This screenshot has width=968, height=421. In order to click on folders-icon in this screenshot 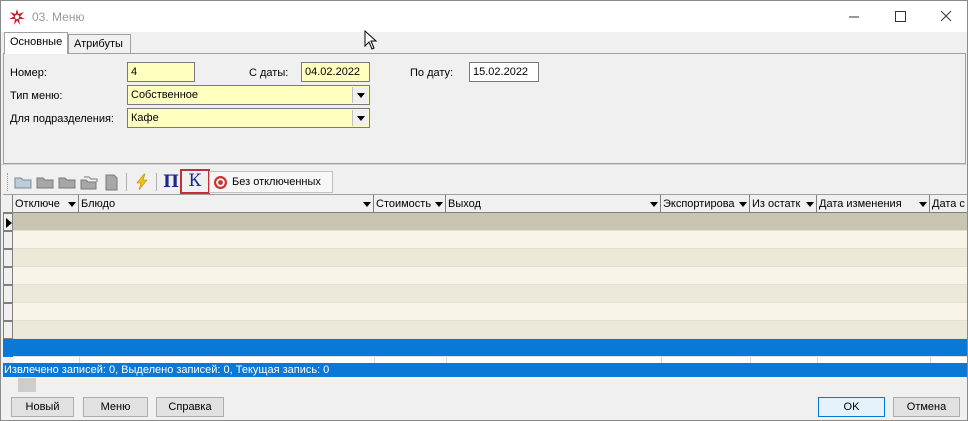, I will do `click(89, 183)`.